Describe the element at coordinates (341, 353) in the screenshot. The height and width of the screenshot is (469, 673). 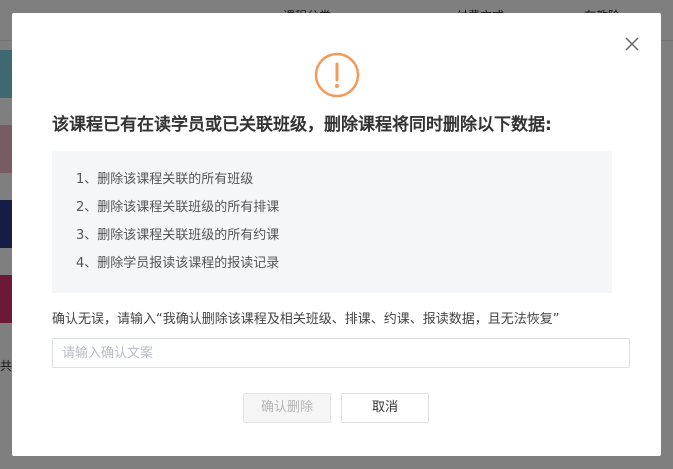
I see `confirm-text-input` at that location.